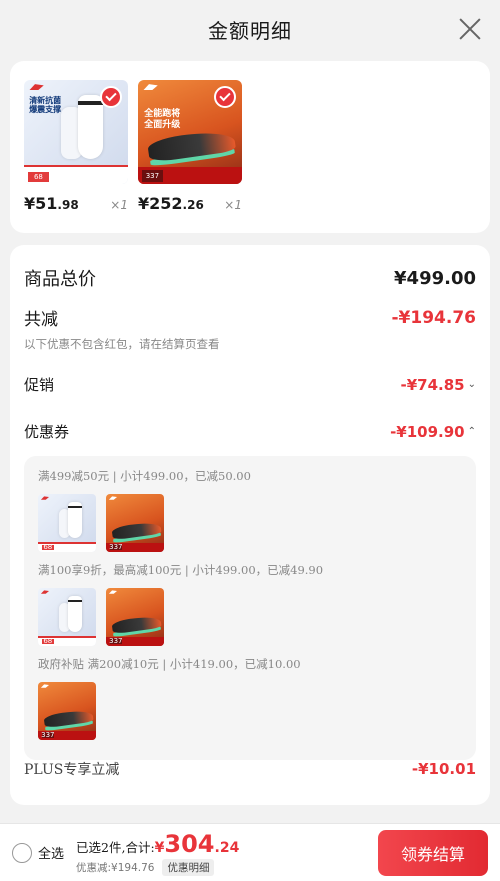 The image size is (500, 881). What do you see at coordinates (45, 105) in the screenshot?
I see `image-text: 清新抗菌 爆震支撑` at bounding box center [45, 105].